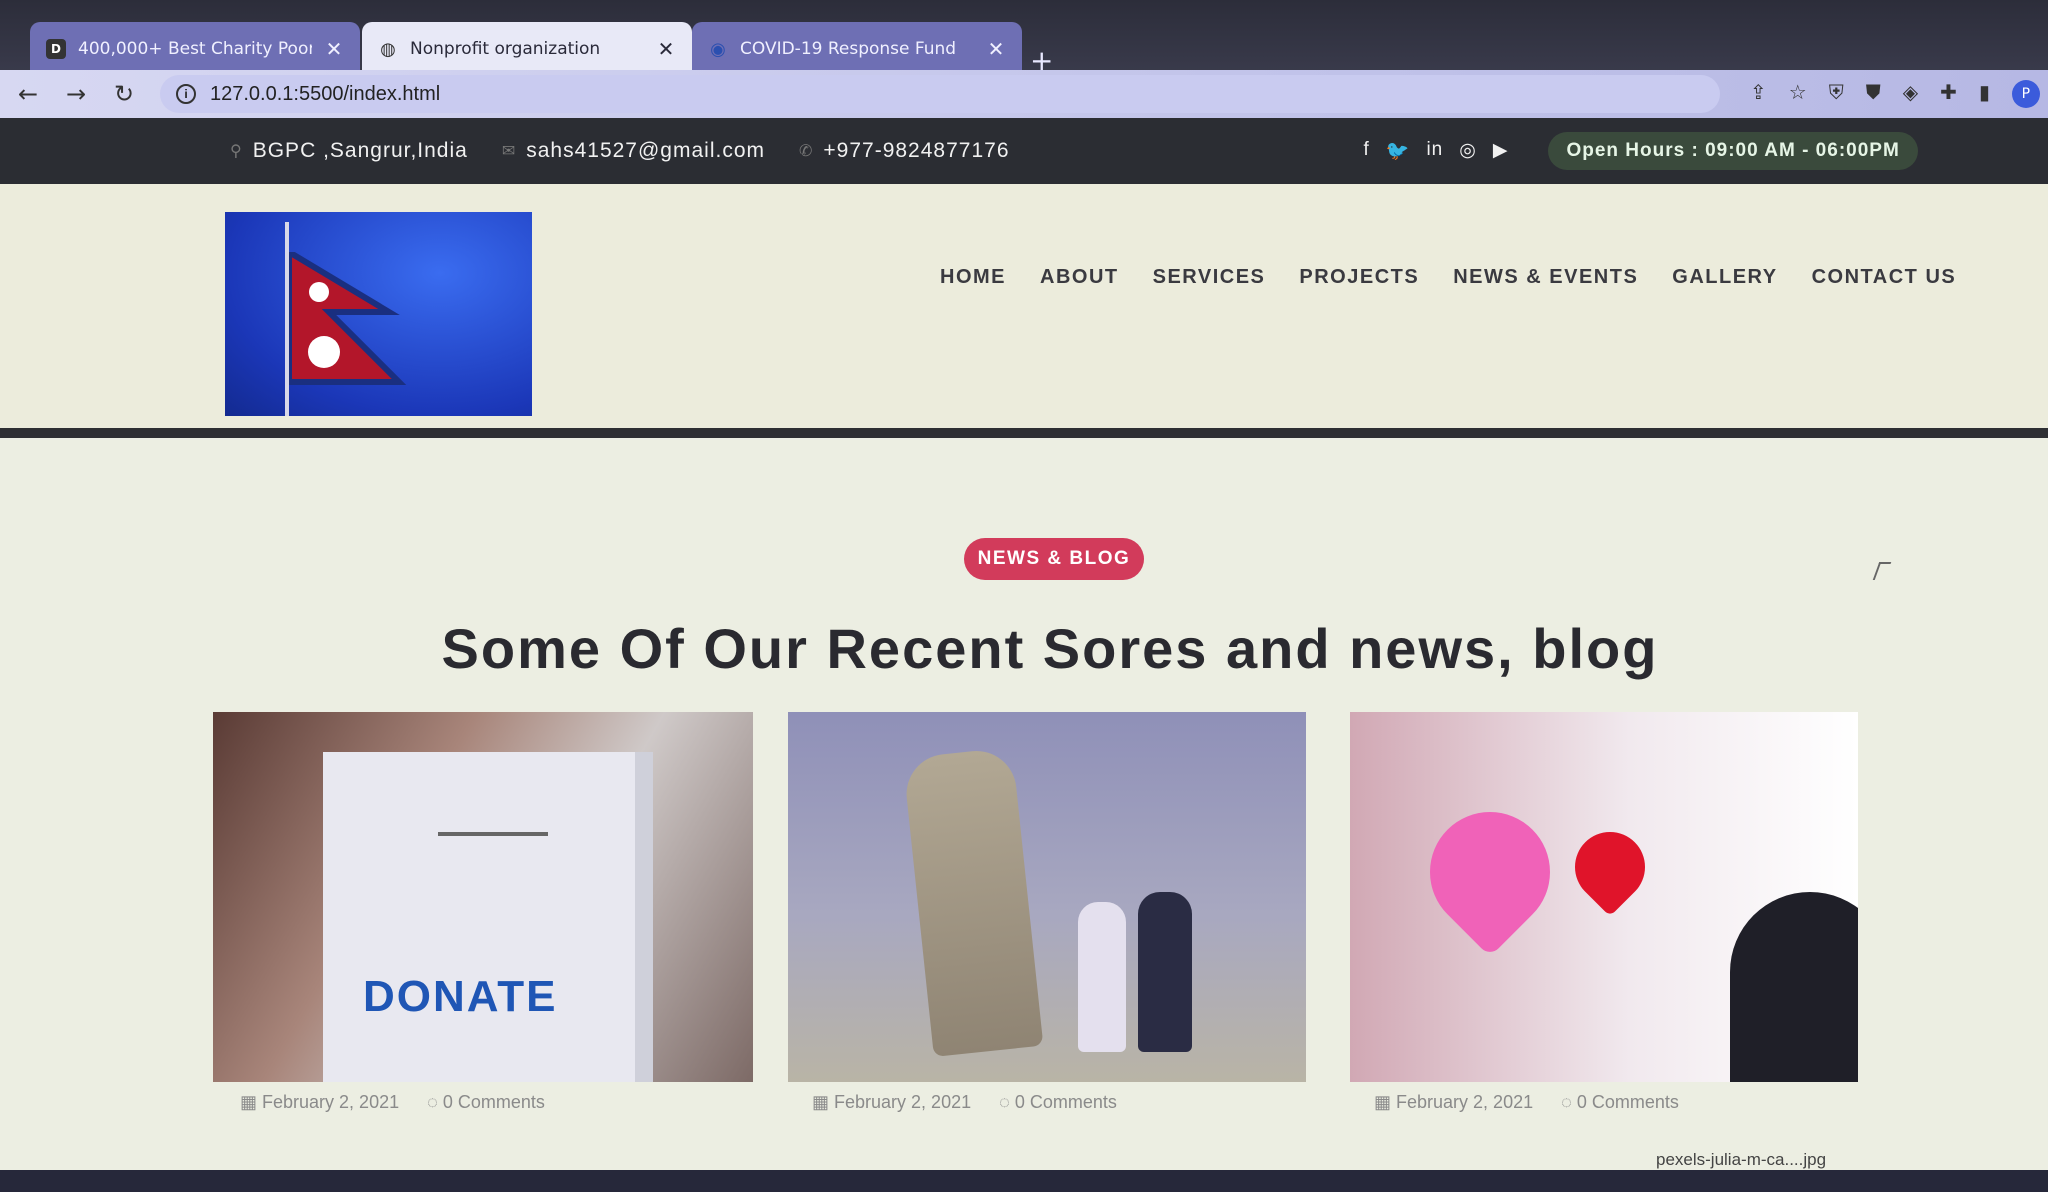  Describe the element at coordinates (806, 151) in the screenshot. I see `phone-icon: ✆` at that location.